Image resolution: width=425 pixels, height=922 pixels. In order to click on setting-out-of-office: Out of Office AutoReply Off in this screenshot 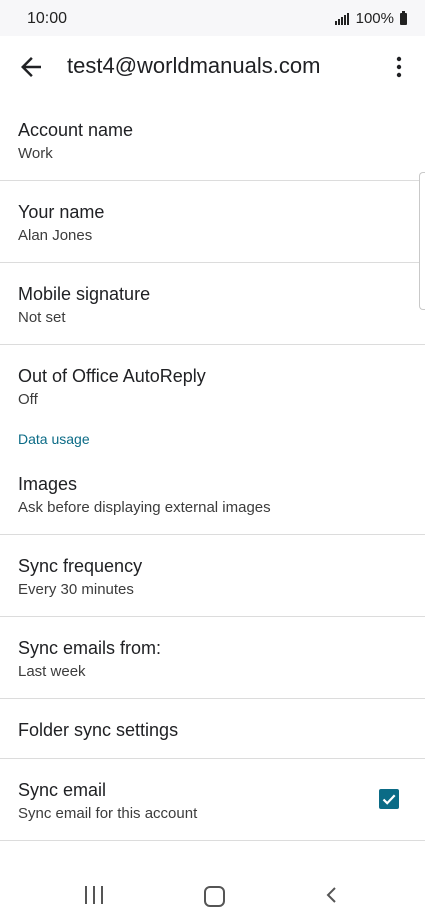, I will do `click(212, 383)`.